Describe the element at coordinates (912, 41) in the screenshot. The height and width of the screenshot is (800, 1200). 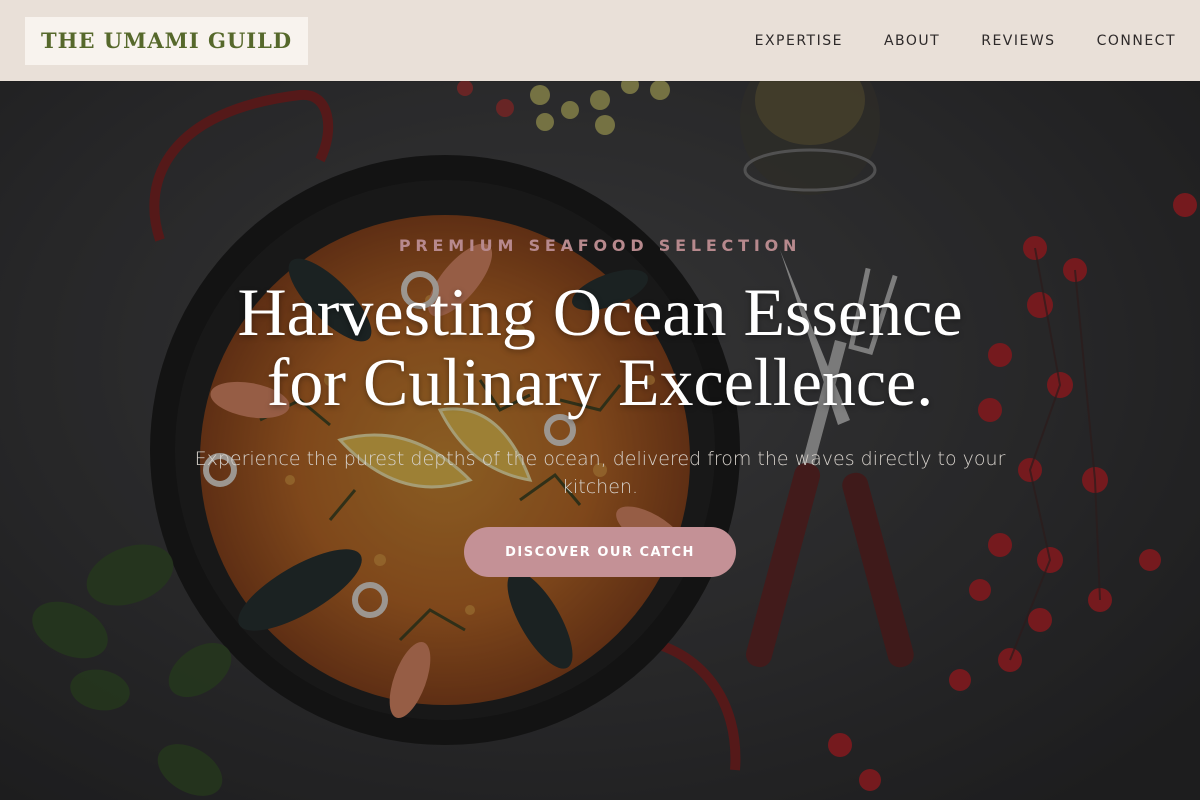
I see `nav-link-about: ABOUT` at that location.